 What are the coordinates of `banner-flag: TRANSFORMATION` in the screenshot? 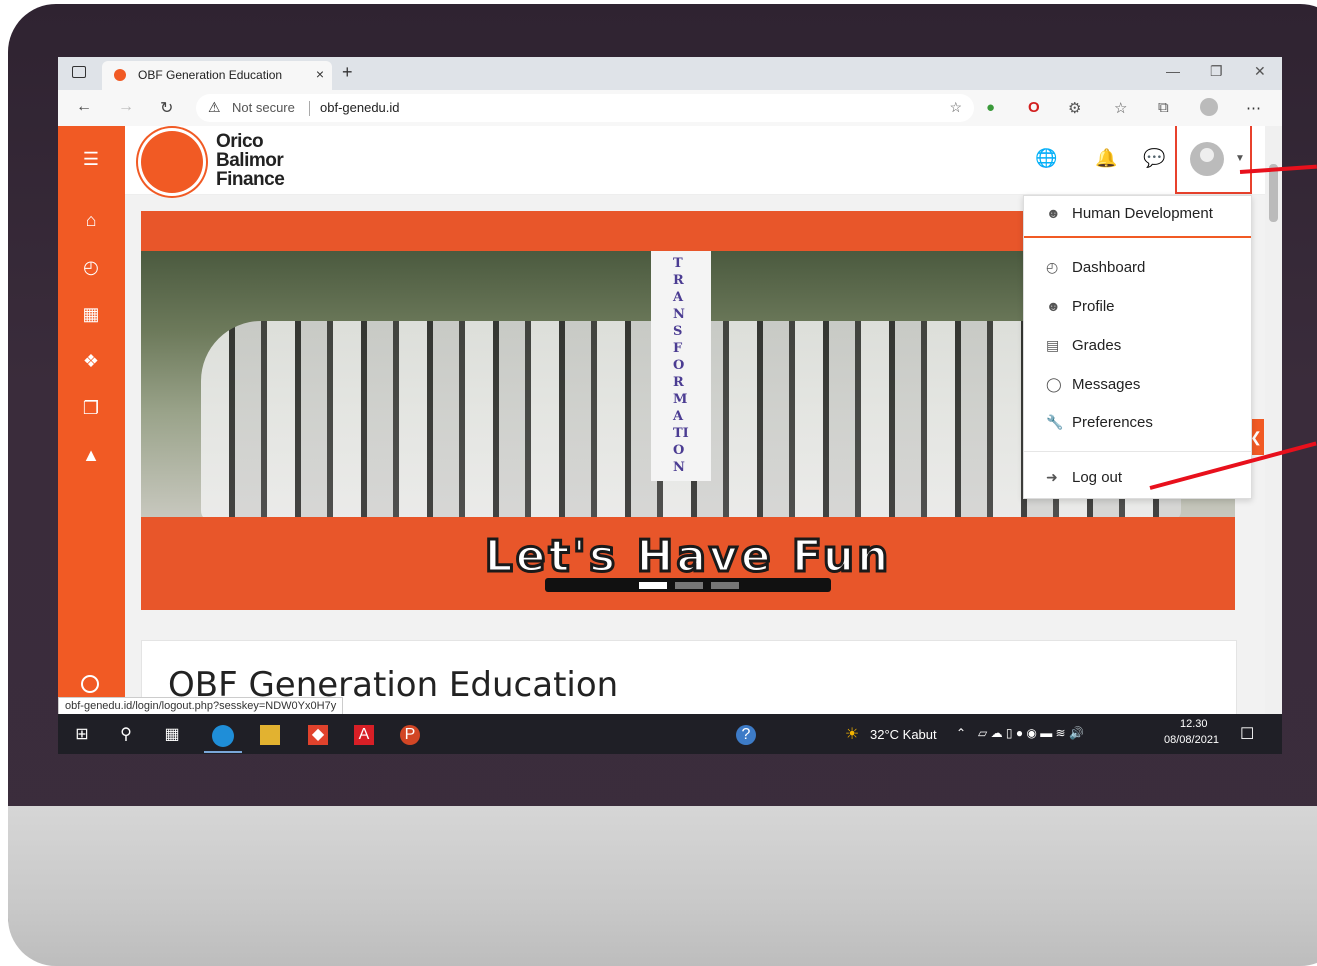 It's located at (681, 366).